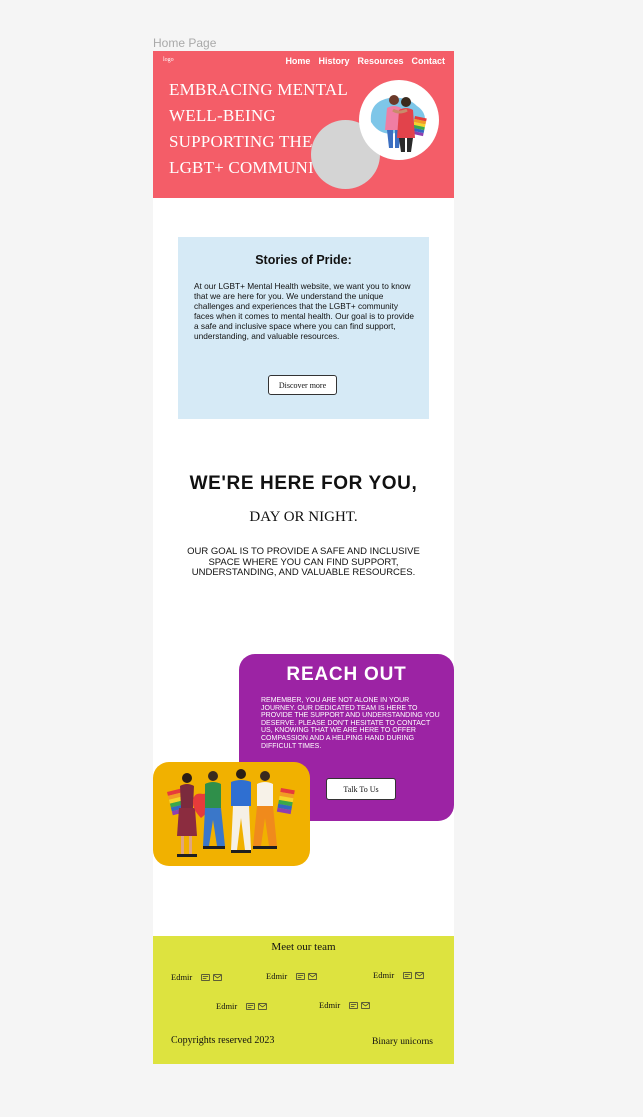 The width and height of the screenshot is (643, 1117). What do you see at coordinates (297, 61) in the screenshot?
I see `nav-home: Home` at bounding box center [297, 61].